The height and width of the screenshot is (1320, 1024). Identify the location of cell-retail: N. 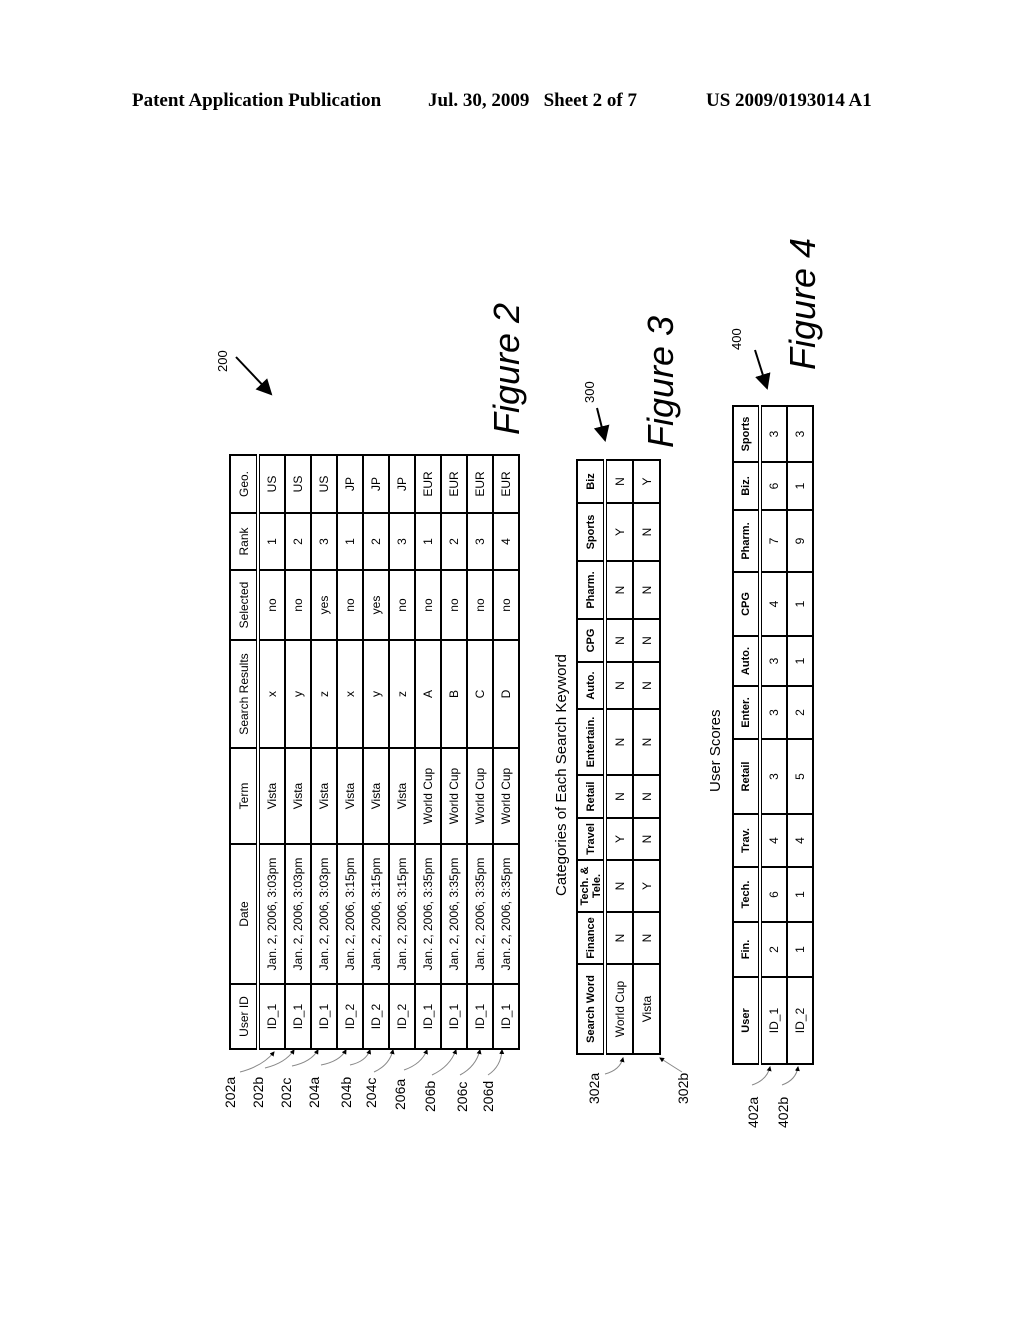
(619, 796).